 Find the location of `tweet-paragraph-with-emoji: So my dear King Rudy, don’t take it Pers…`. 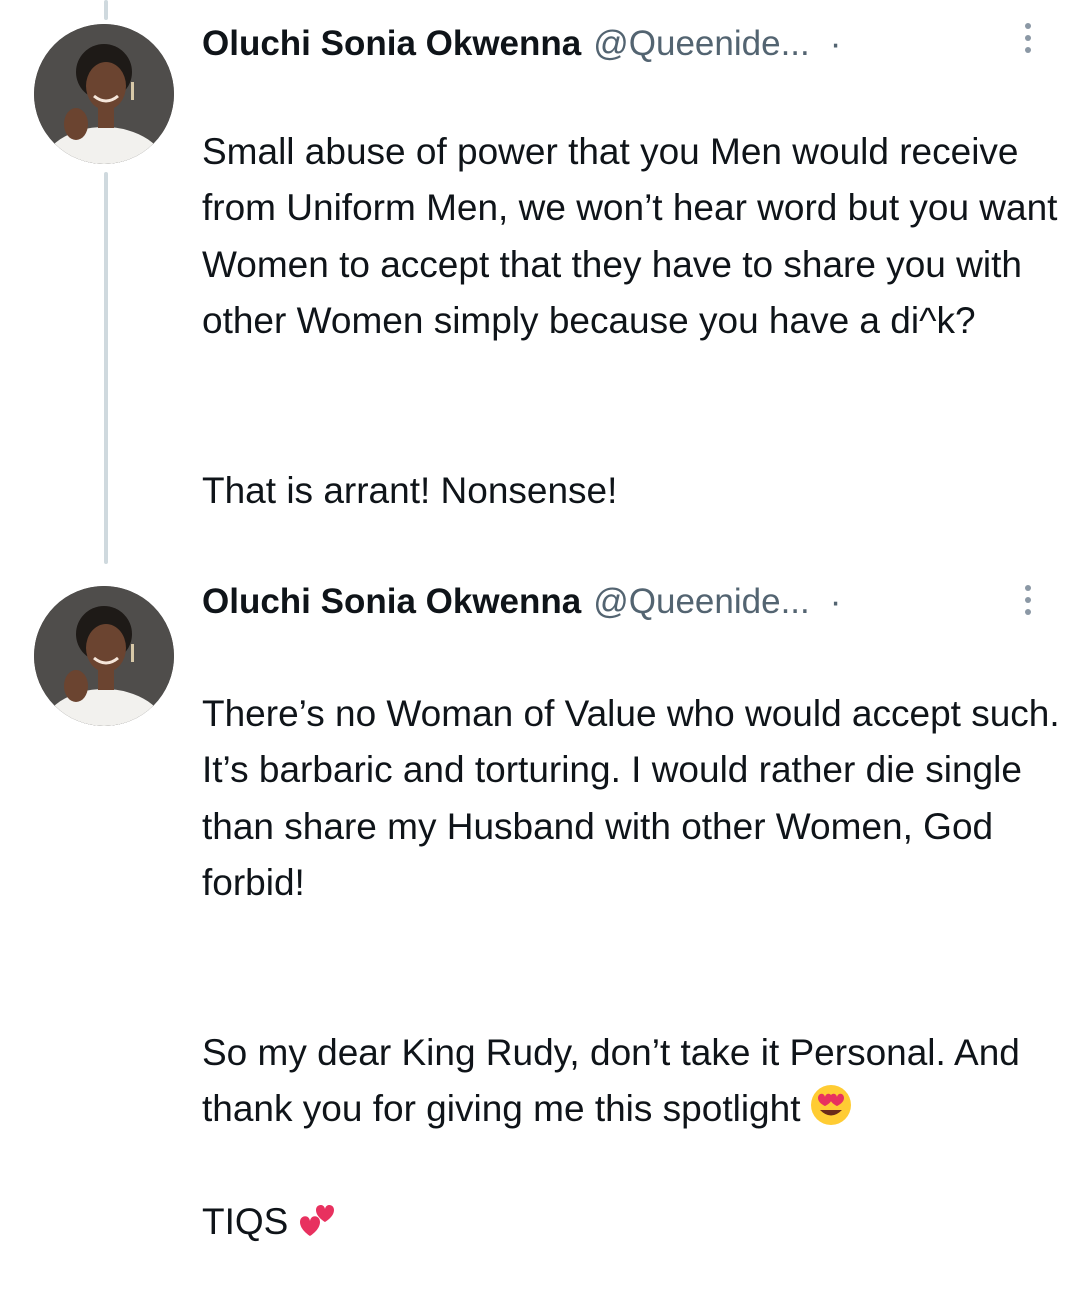

tweet-paragraph-with-emoji: So my dear King Rudy, don’t take it Pers… is located at coordinates (632, 1081).